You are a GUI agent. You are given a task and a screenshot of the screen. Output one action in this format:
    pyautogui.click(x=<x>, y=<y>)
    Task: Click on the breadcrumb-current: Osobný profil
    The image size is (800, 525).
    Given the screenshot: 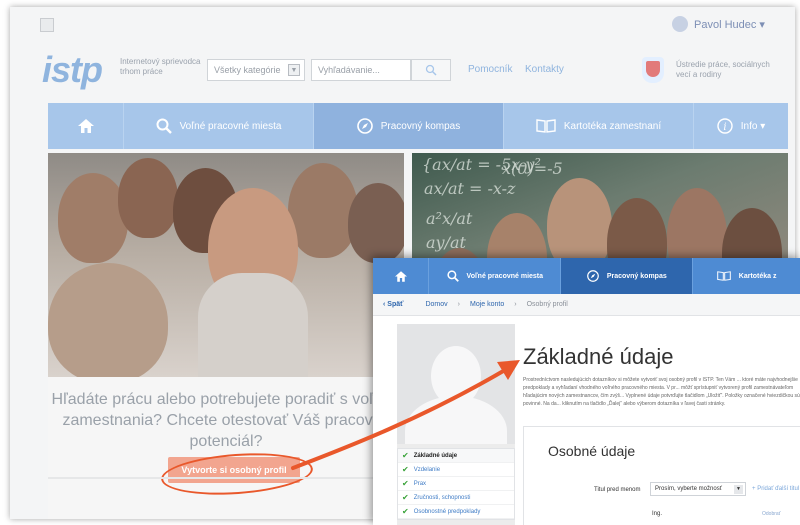 What is the action you would take?
    pyautogui.click(x=547, y=304)
    